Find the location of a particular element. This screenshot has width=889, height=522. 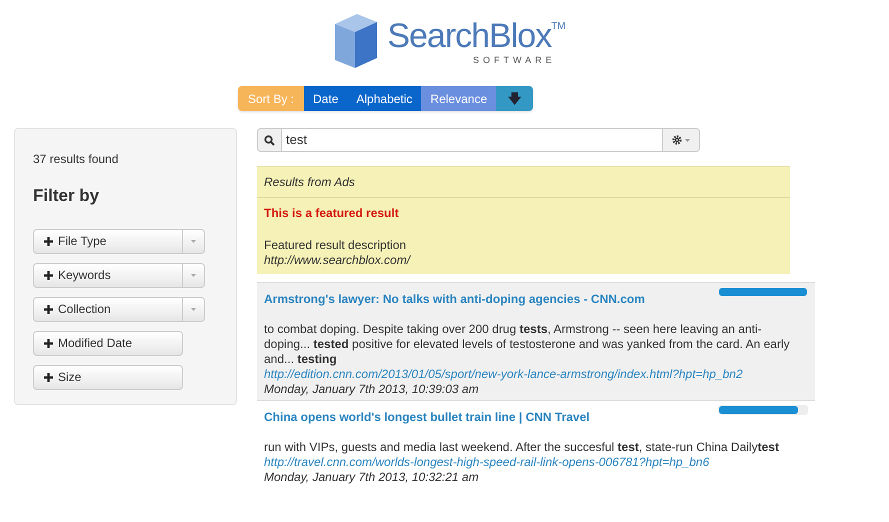

sort-option: Alphabetic is located at coordinates (384, 98).